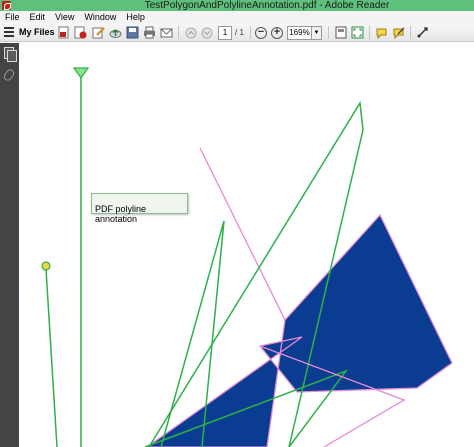 The image size is (474, 447). I want to click on navigation-pane, so click(9, 245).